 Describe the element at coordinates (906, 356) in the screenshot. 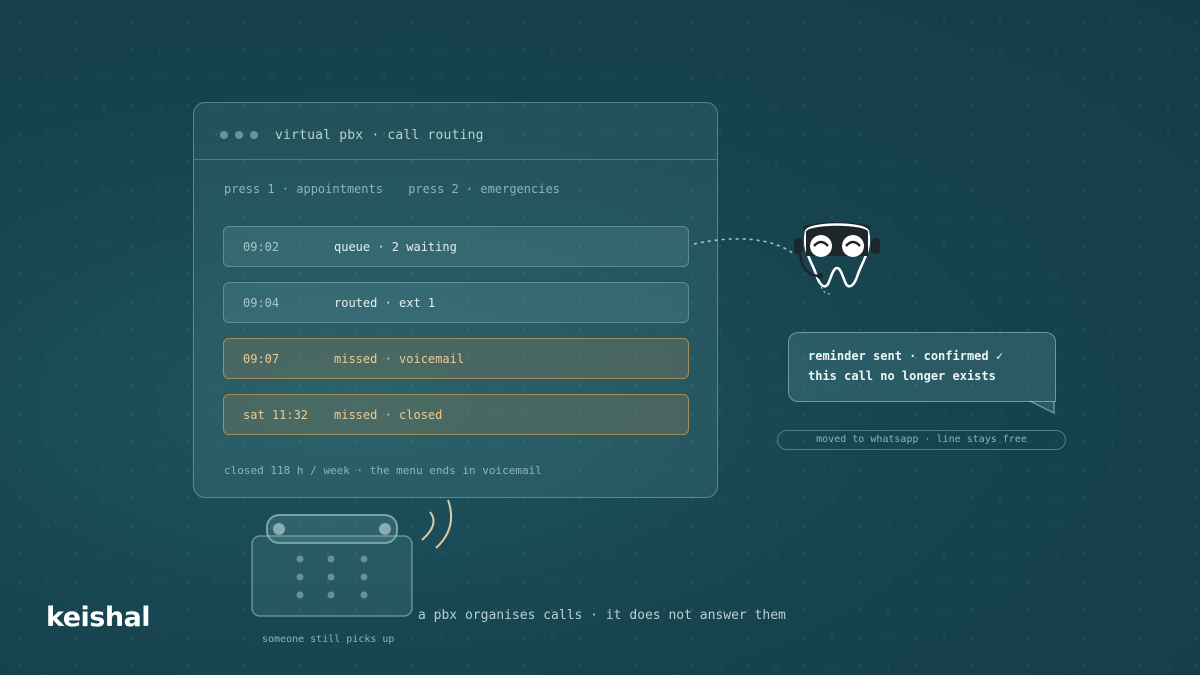

I see `bubble-line-1: reminder sent · confirmed ✓` at that location.